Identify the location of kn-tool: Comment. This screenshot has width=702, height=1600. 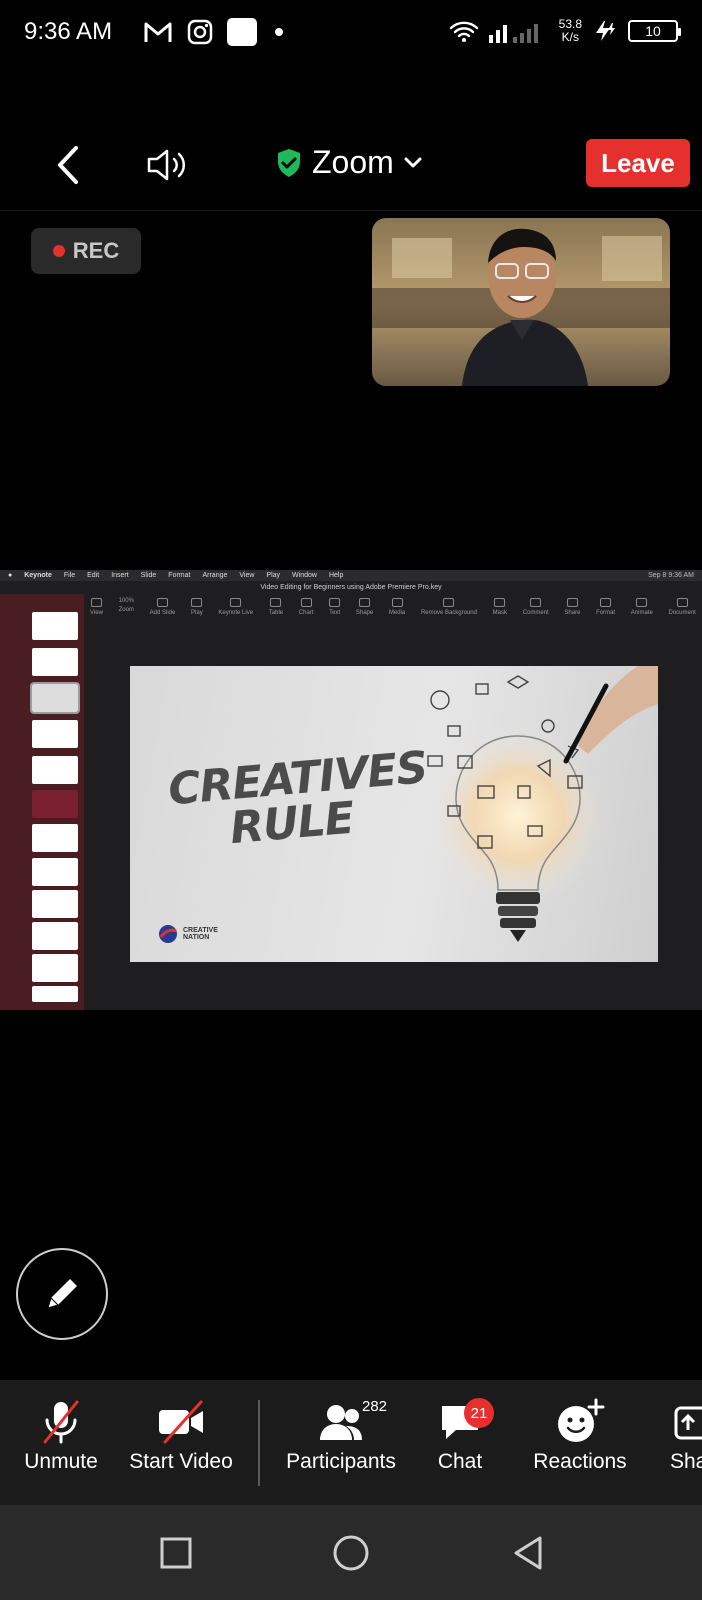
(536, 612).